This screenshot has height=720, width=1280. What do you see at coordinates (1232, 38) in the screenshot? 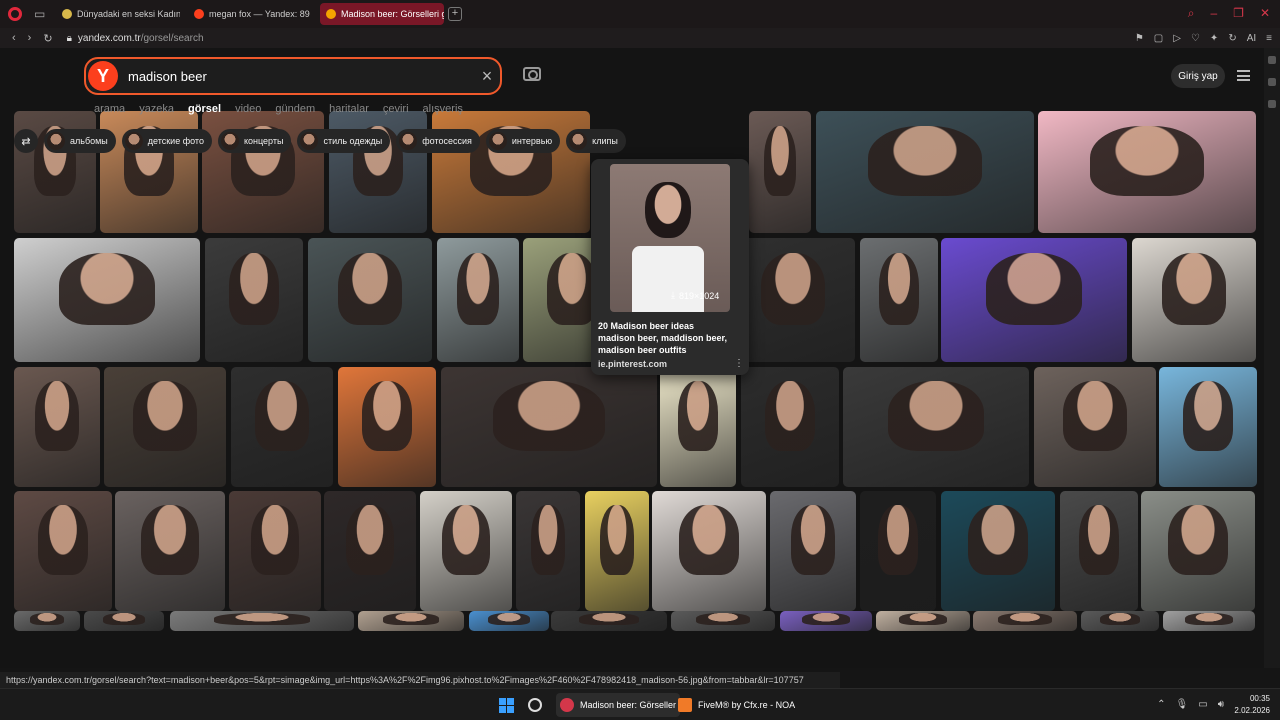
I see `share-icon: ↻` at bounding box center [1232, 38].